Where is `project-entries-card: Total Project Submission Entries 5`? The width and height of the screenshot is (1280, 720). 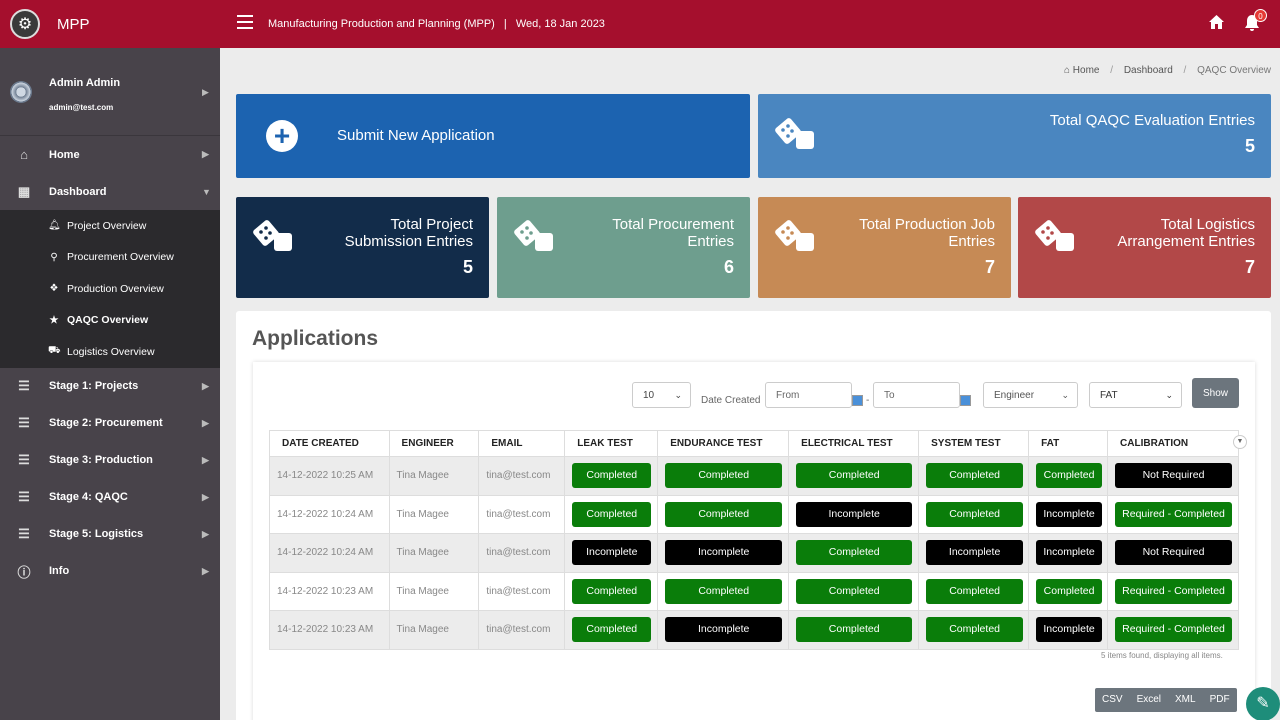
project-entries-card: Total Project Submission Entries 5 is located at coordinates (362, 247).